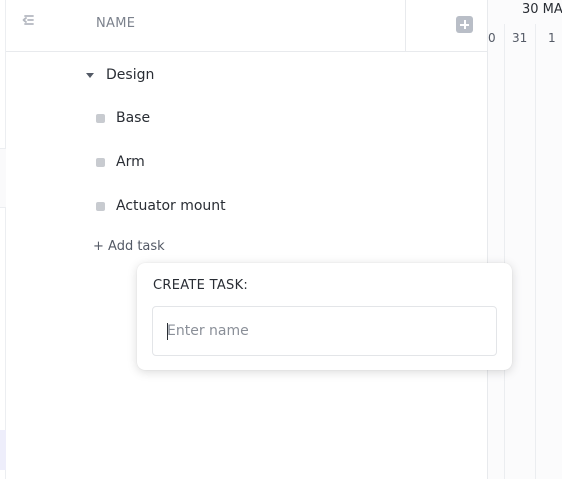 This screenshot has width=562, height=479. Describe the element at coordinates (130, 75) in the screenshot. I see `group-label: Design` at that location.